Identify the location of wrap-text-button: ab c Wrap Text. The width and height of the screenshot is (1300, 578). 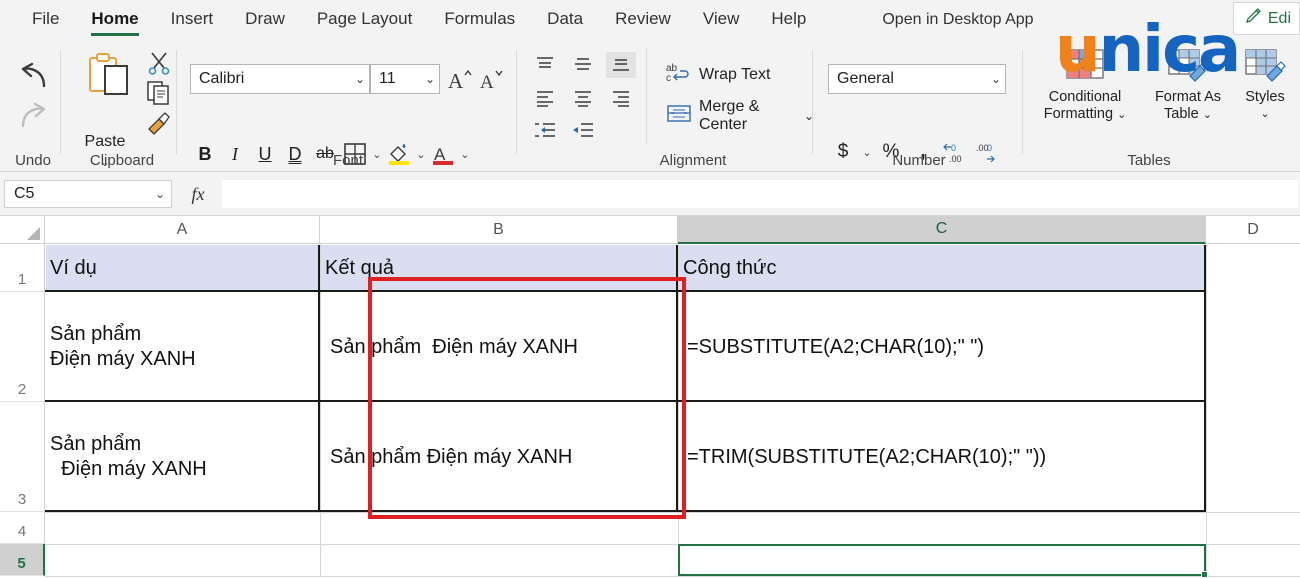
(718, 74).